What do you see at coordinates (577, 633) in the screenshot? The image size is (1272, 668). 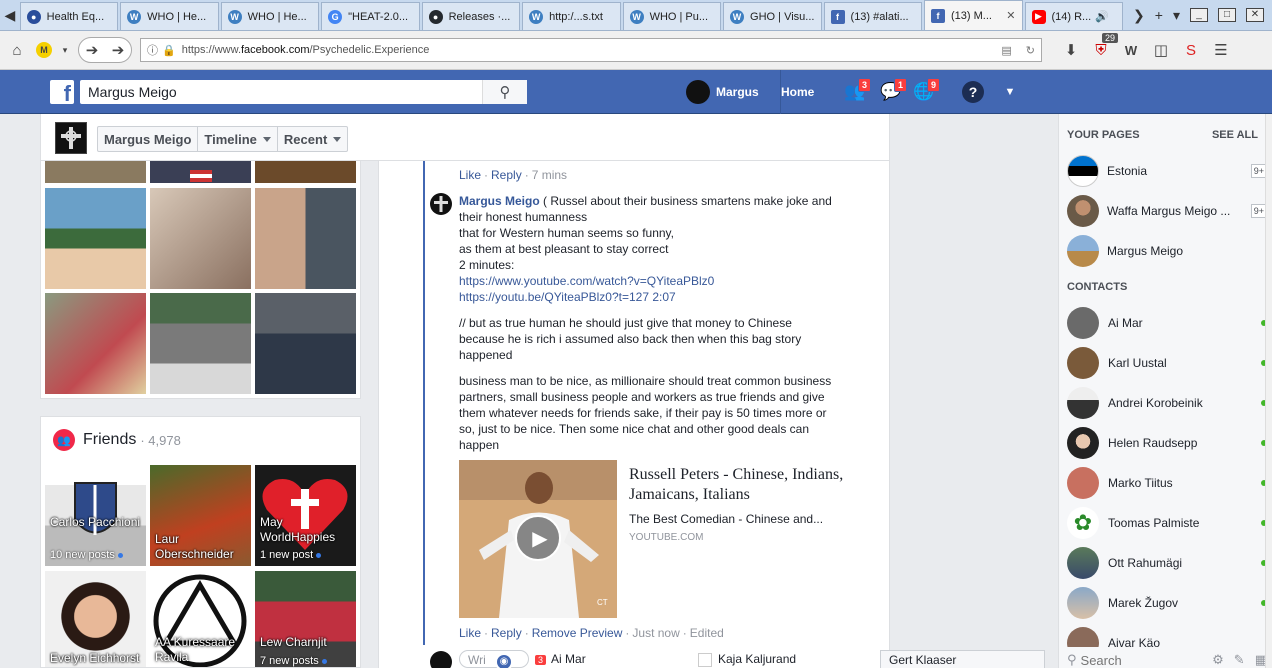 I see `remove-preview-link: Remove Preview` at bounding box center [577, 633].